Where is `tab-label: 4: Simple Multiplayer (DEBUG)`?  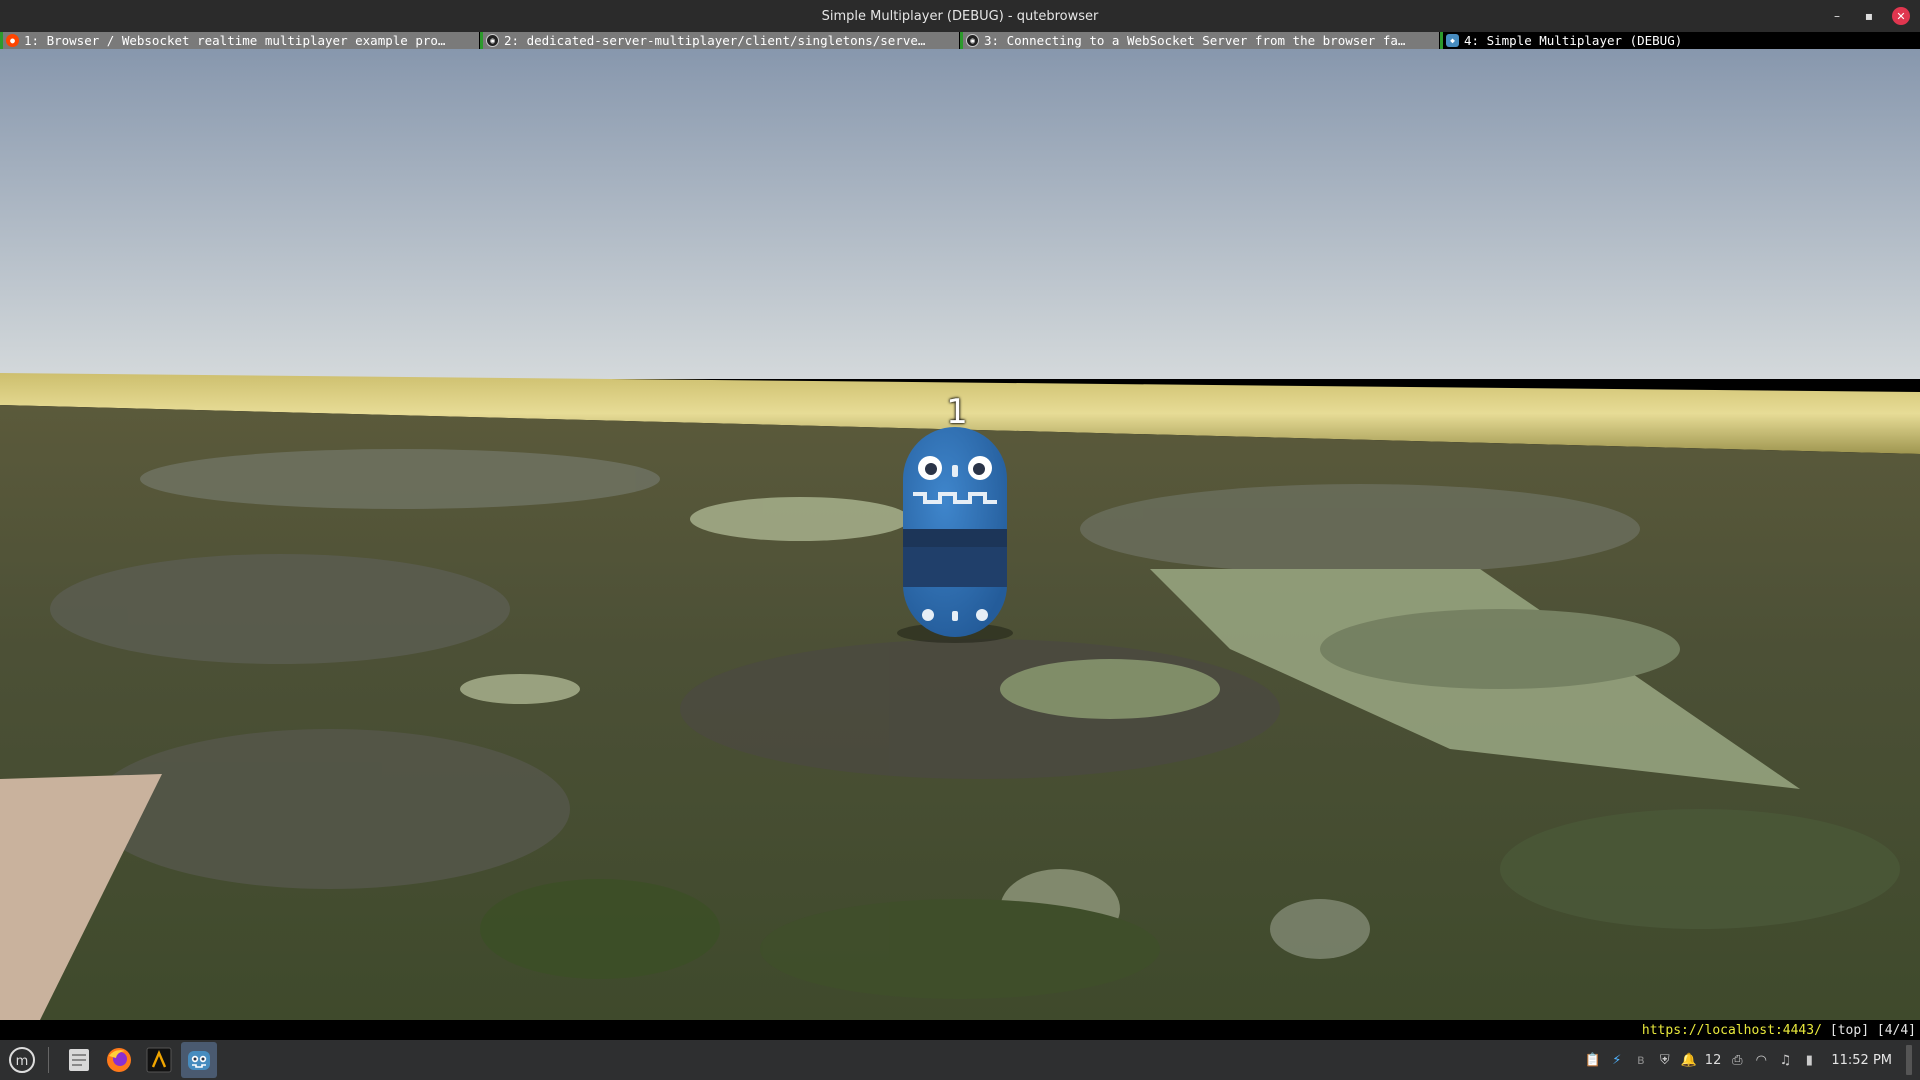 tab-label: 4: Simple Multiplayer (DEBUG) is located at coordinates (1573, 40).